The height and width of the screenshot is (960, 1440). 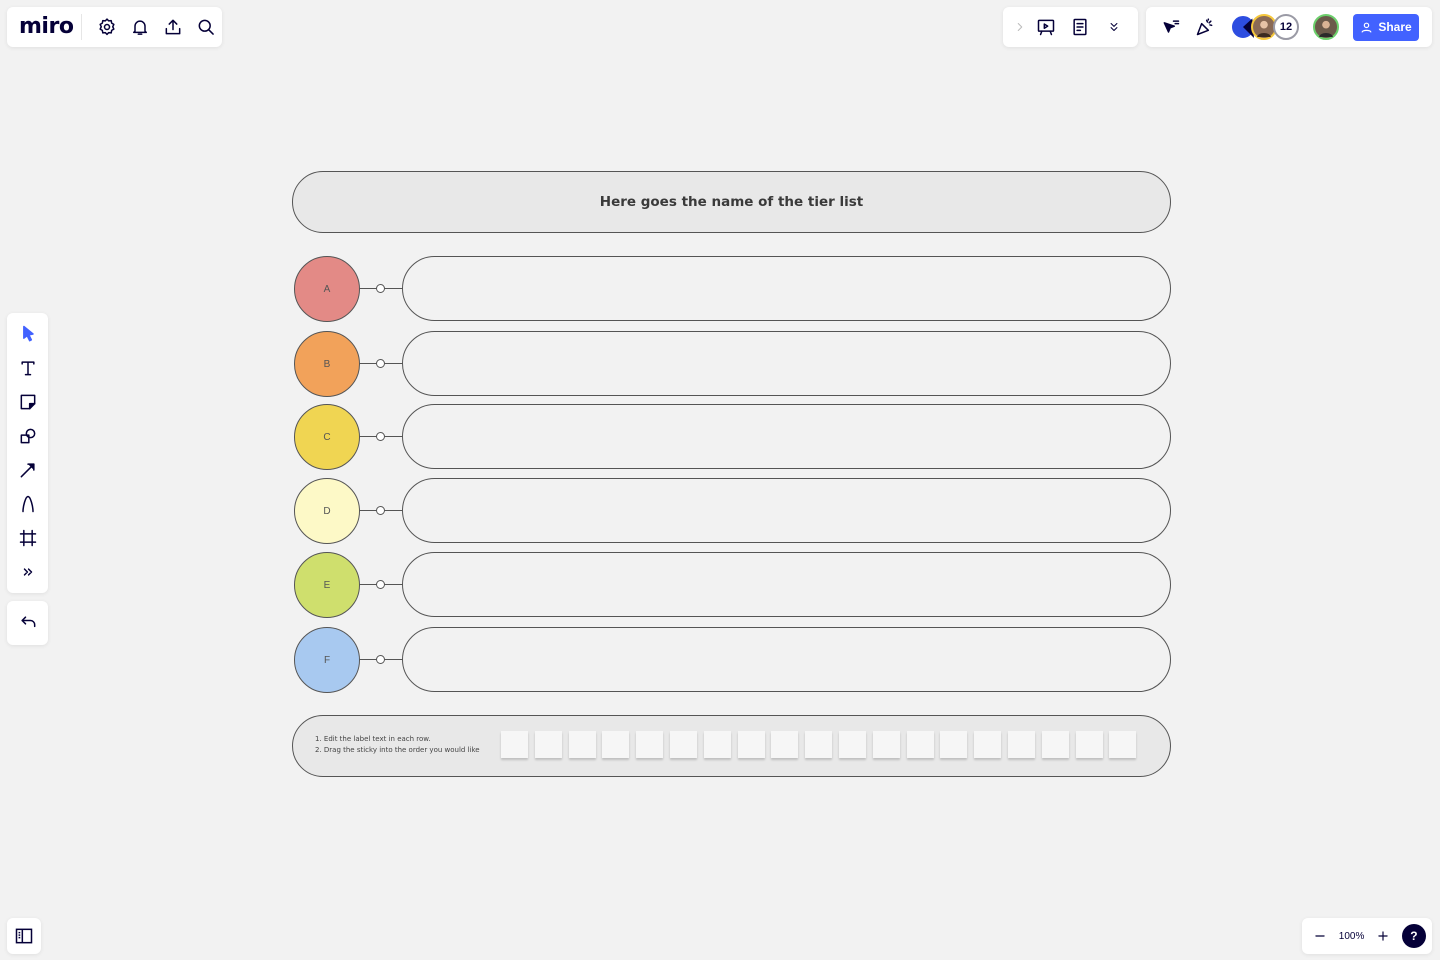 I want to click on creation-toolbar, so click(x=27, y=453).